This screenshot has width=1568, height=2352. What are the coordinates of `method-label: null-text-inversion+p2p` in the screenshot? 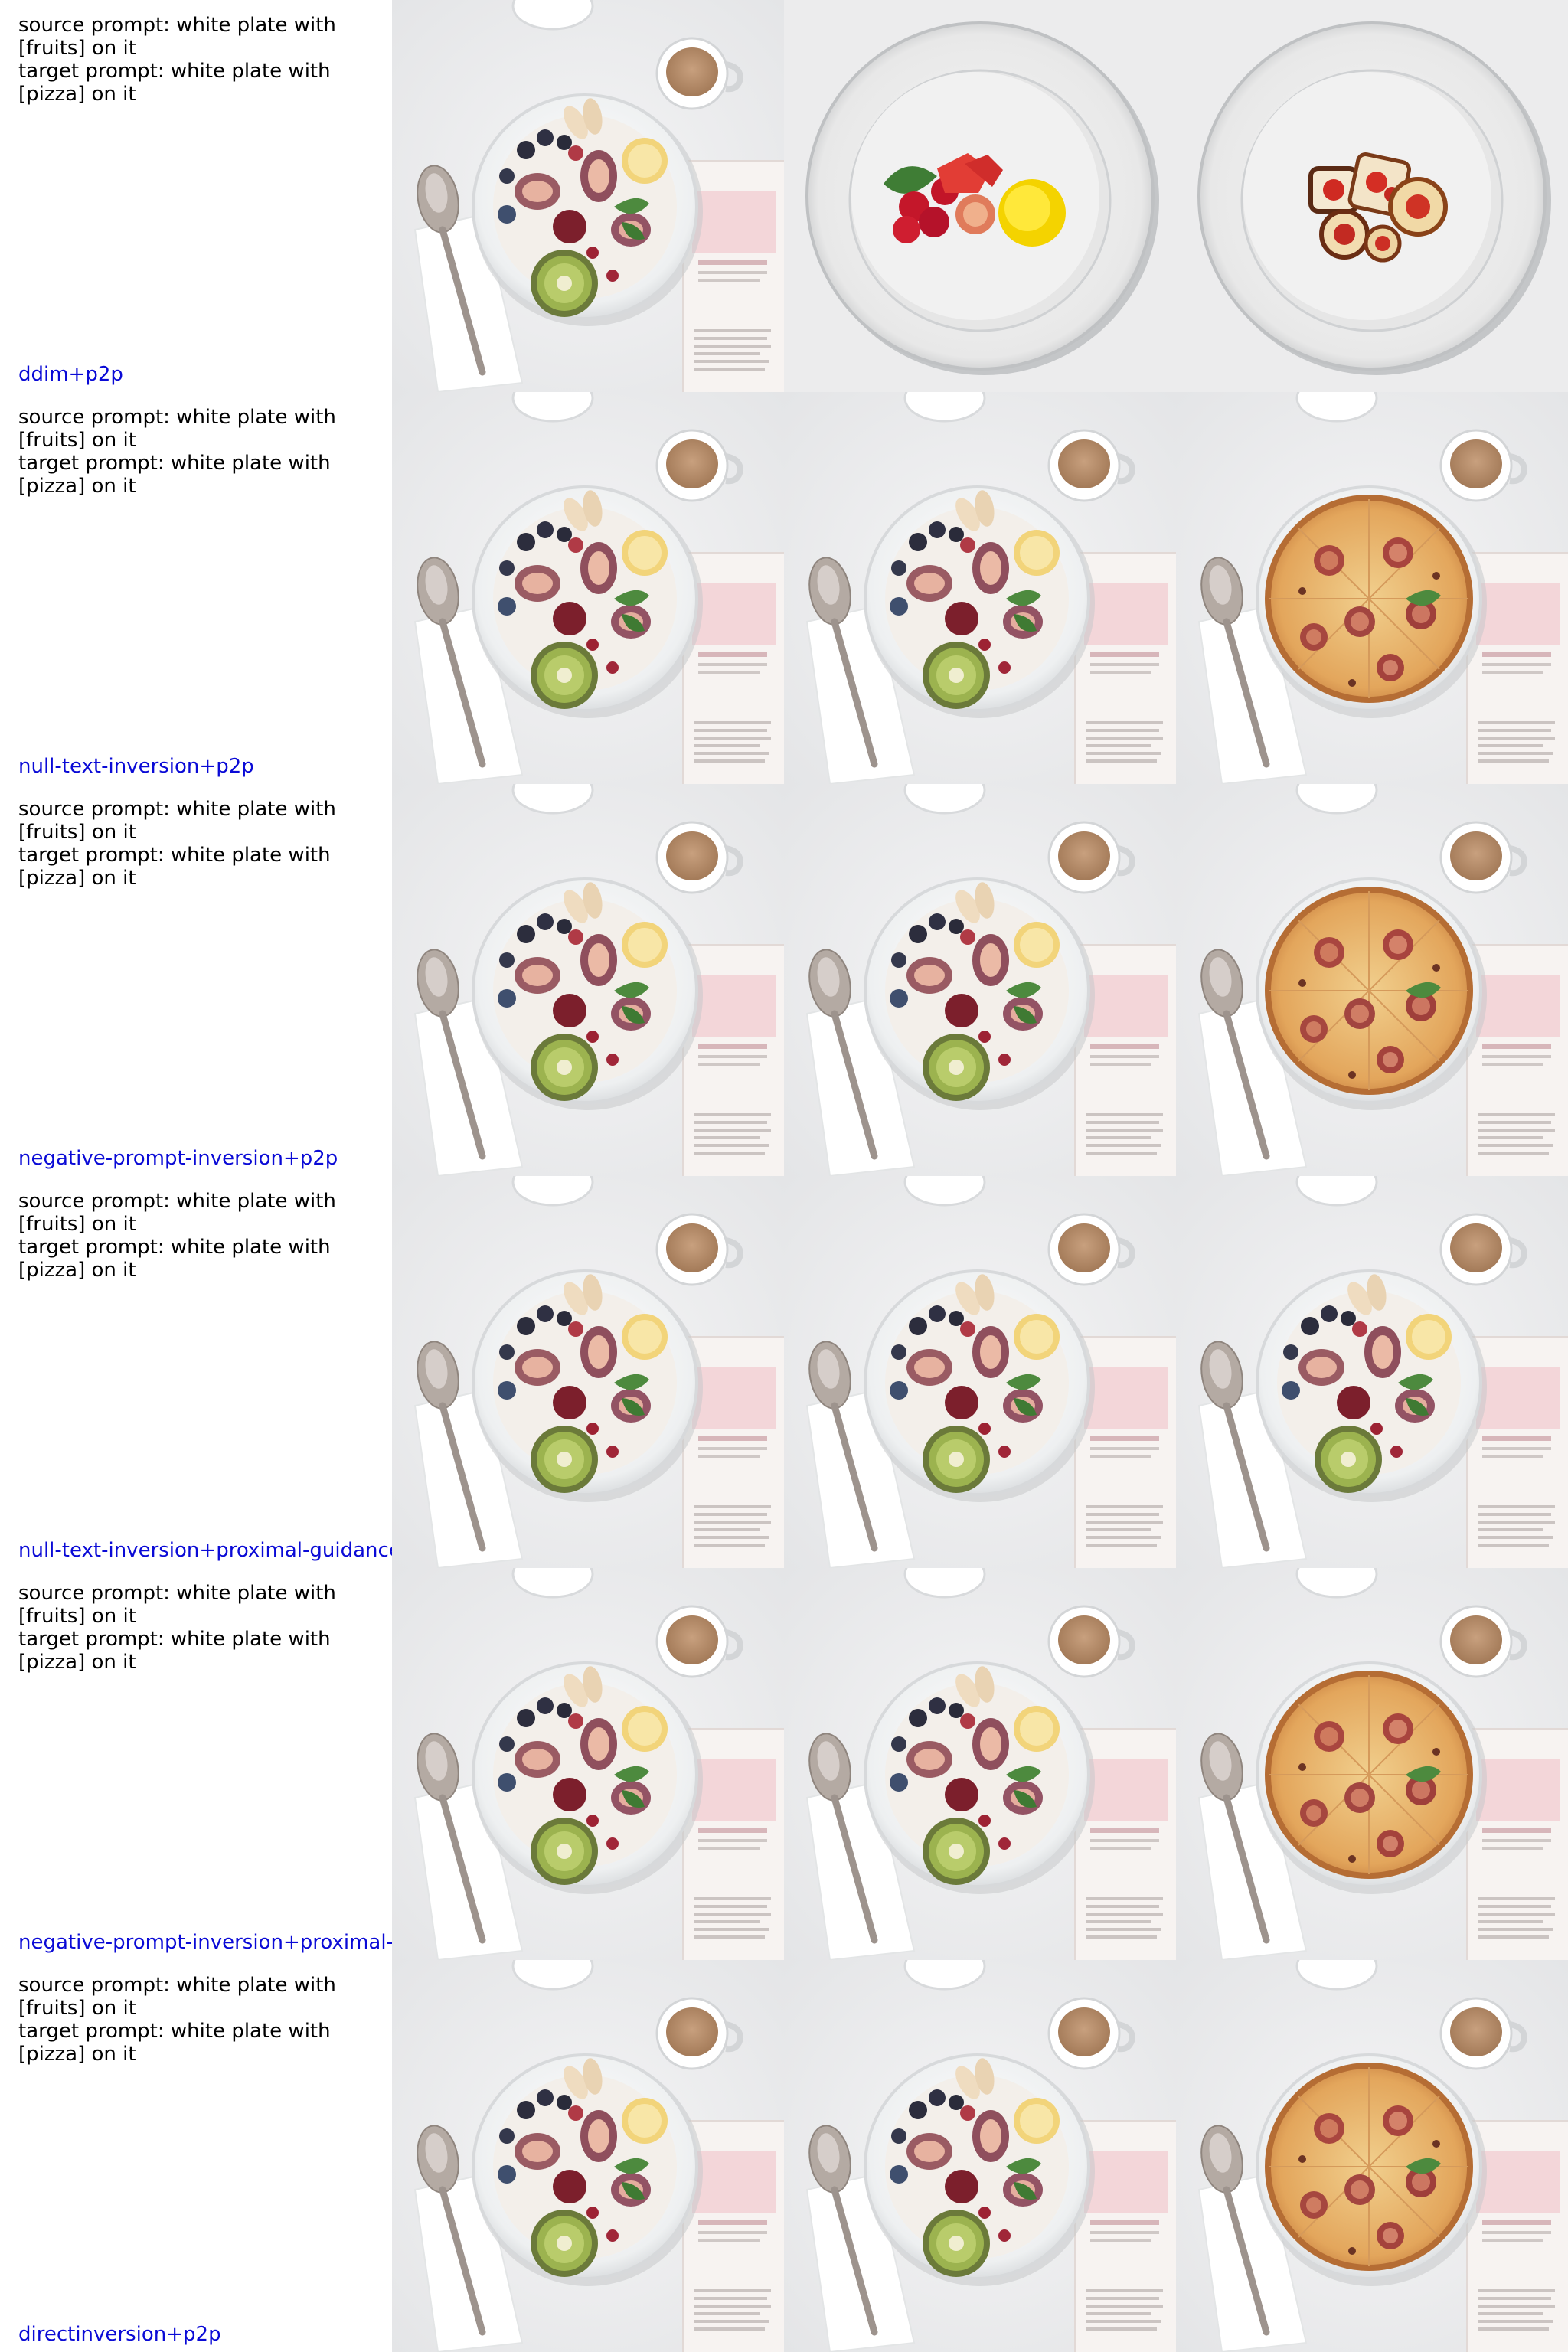 It's located at (136, 766).